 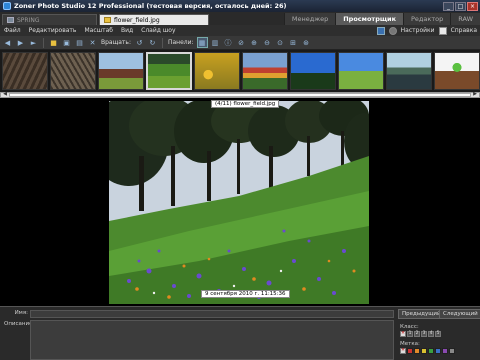 I want to click on rotate-left-icon: ↺, so click(x=139, y=42).